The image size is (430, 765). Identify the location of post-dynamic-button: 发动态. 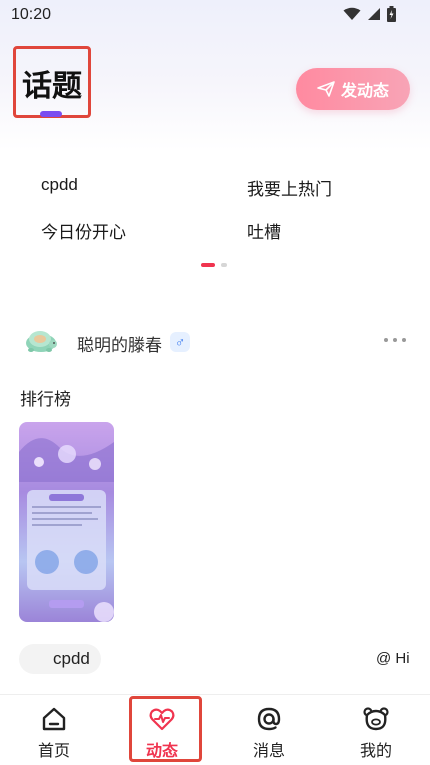
(353, 89).